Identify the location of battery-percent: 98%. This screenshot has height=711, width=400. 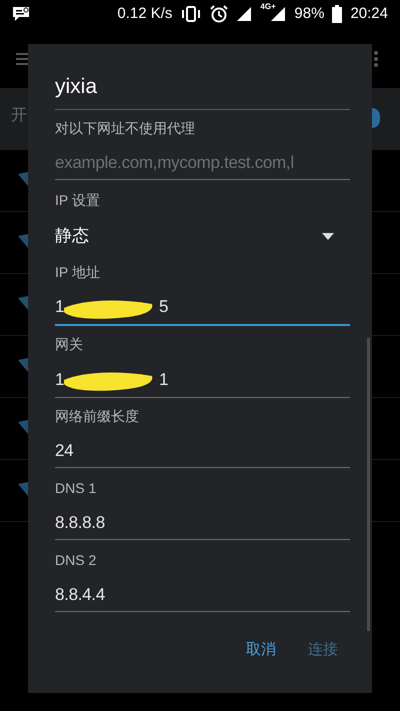
(309, 14).